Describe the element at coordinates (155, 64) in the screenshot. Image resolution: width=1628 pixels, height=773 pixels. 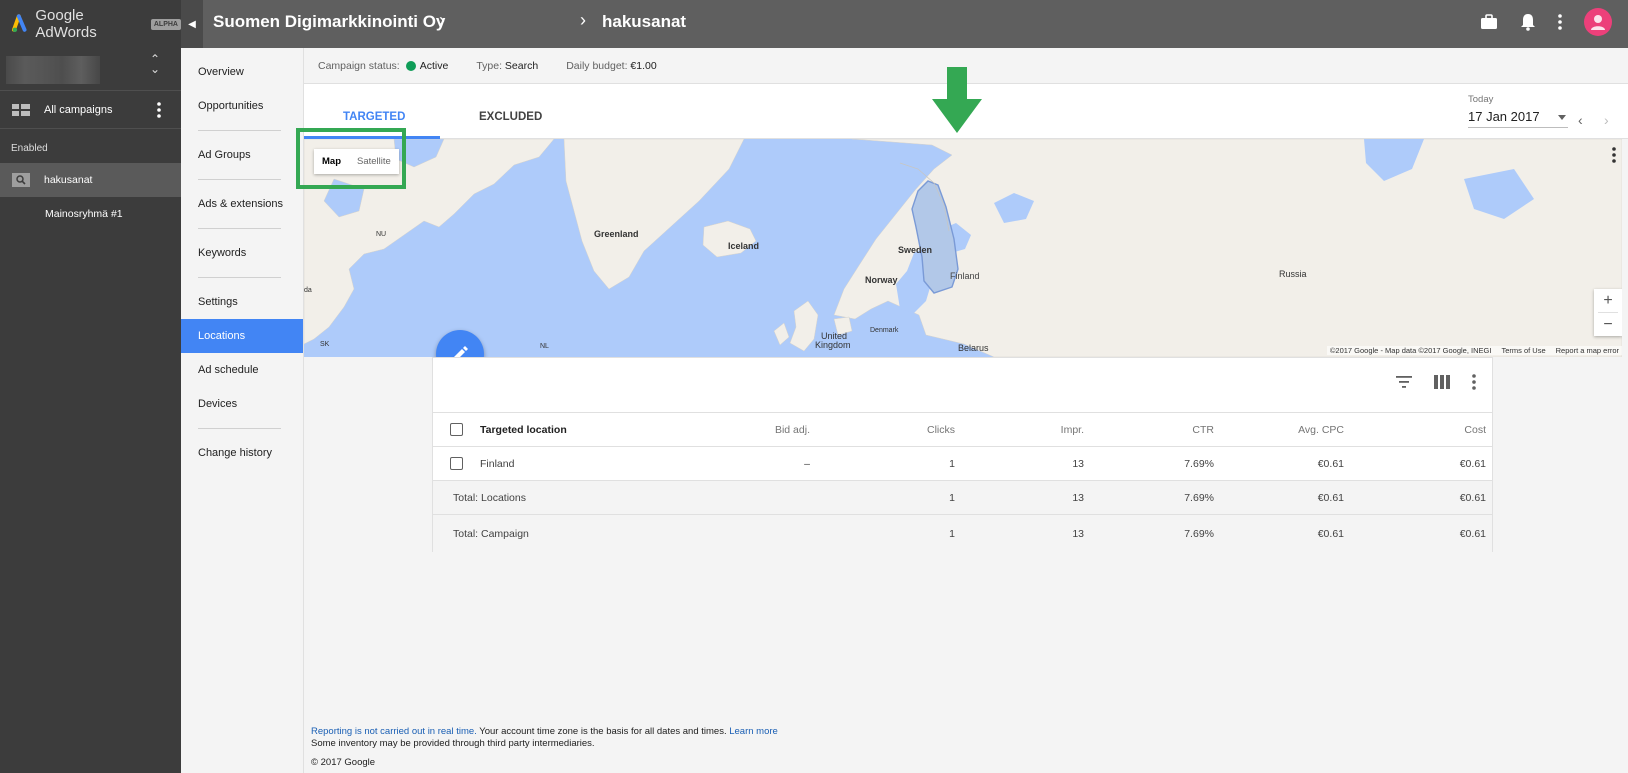
I see `unfold-icon: ⌃ ⌄` at that location.